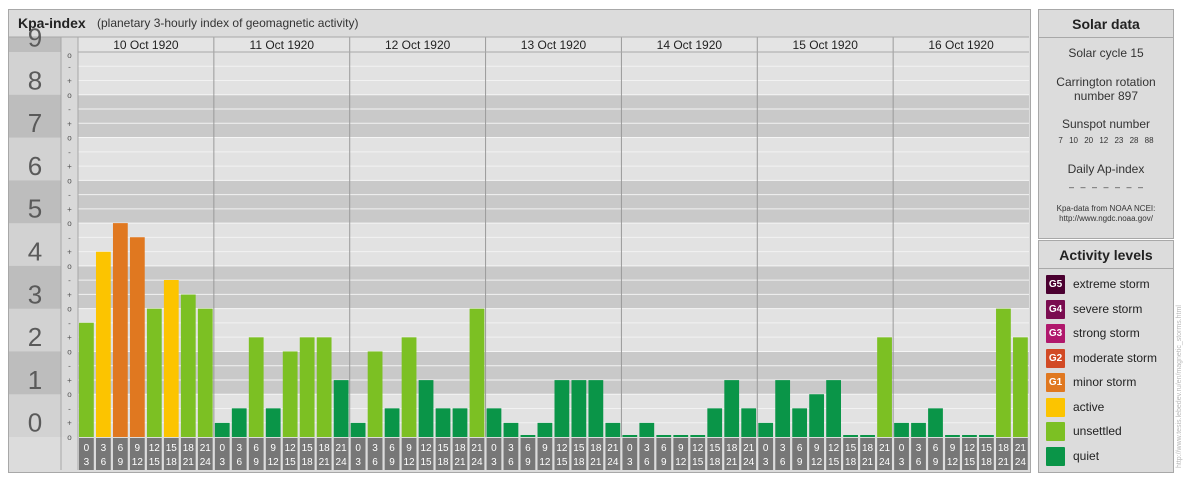  What do you see at coordinates (1055, 382) in the screenshot?
I see `legend-swatch: G1` at bounding box center [1055, 382].